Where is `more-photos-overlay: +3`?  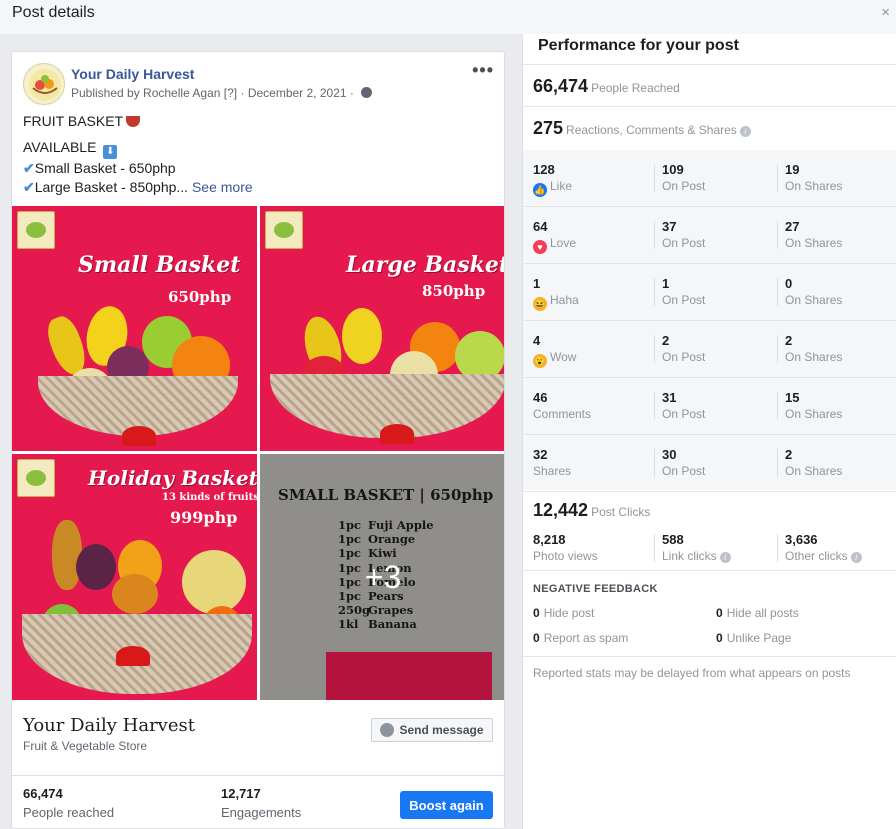 more-photos-overlay: +3 is located at coordinates (382, 577).